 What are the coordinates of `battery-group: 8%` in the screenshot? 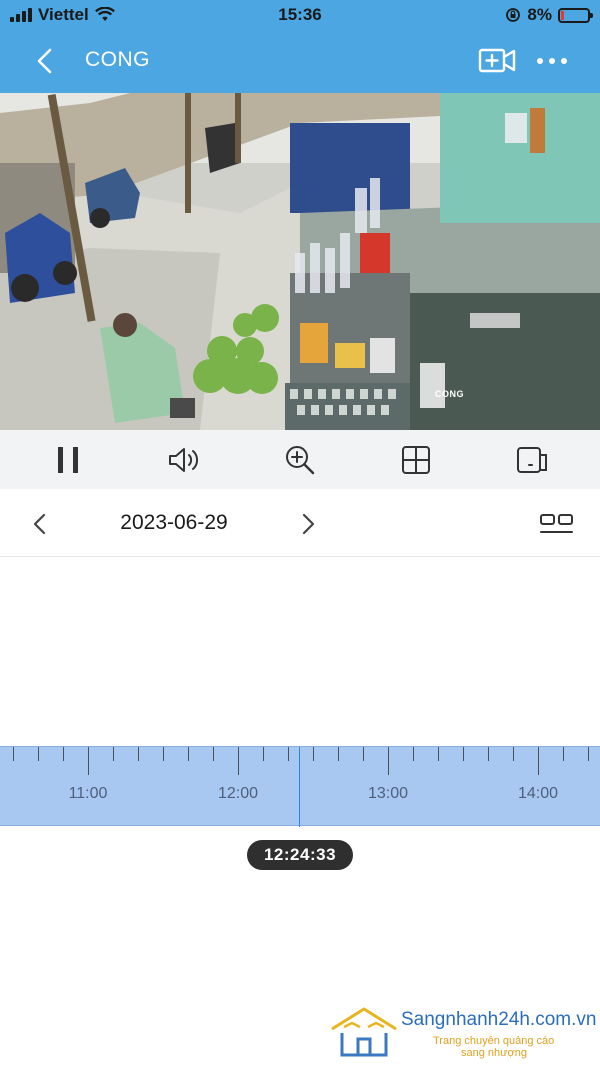 It's located at (549, 15).